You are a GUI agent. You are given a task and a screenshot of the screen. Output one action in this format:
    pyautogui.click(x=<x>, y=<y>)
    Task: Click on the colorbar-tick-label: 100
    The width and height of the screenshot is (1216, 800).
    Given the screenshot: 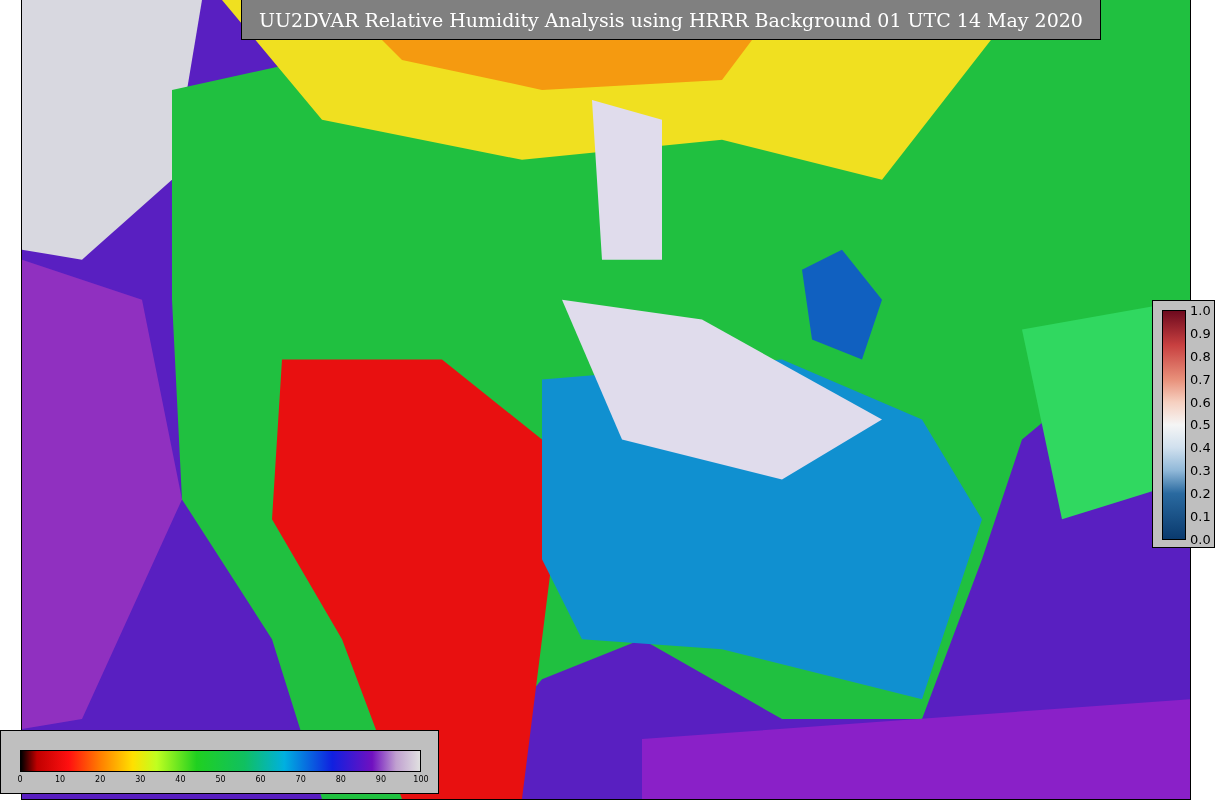 What is the action you would take?
    pyautogui.click(x=421, y=780)
    